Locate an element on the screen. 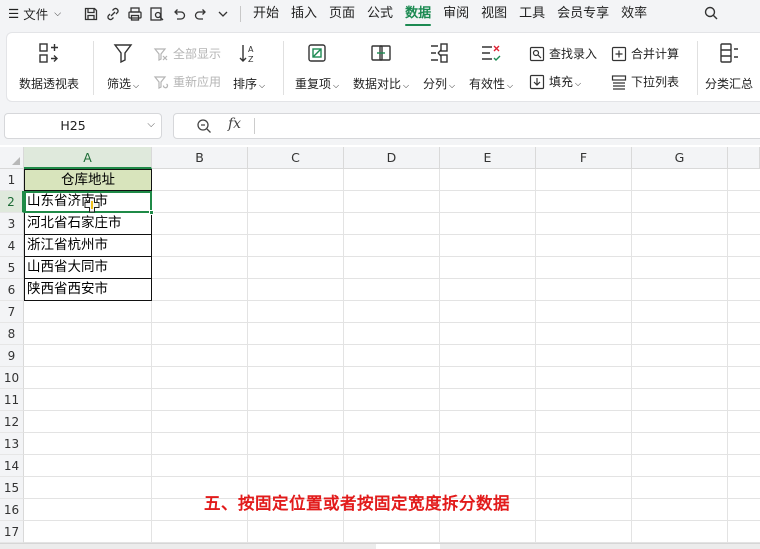 Image resolution: width=760 pixels, height=549 pixels. zoom-icon is located at coordinates (204, 126).